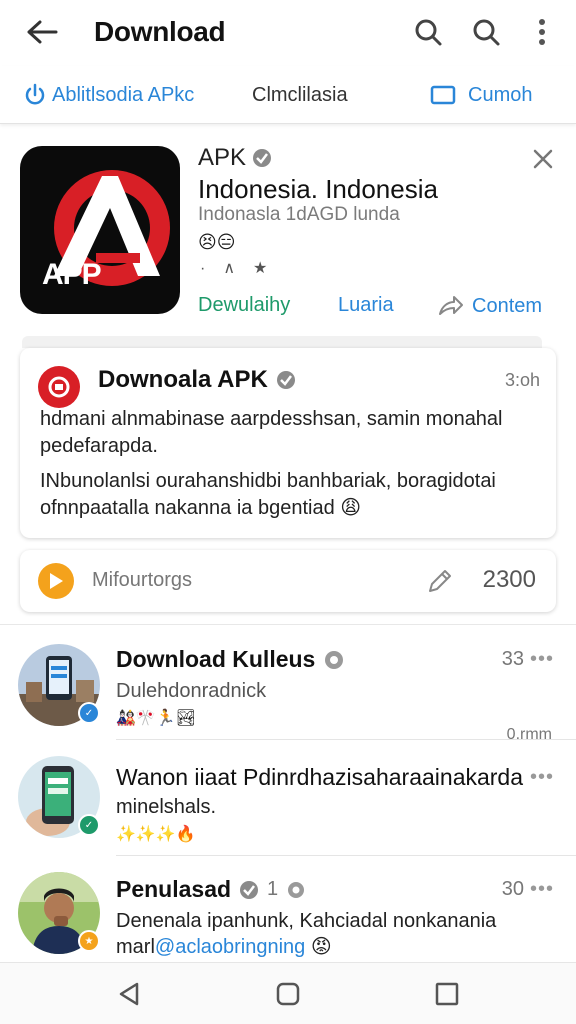 Image resolution: width=576 pixels, height=1024 pixels. I want to click on feed-title-row: Download Kulleus, so click(230, 659).